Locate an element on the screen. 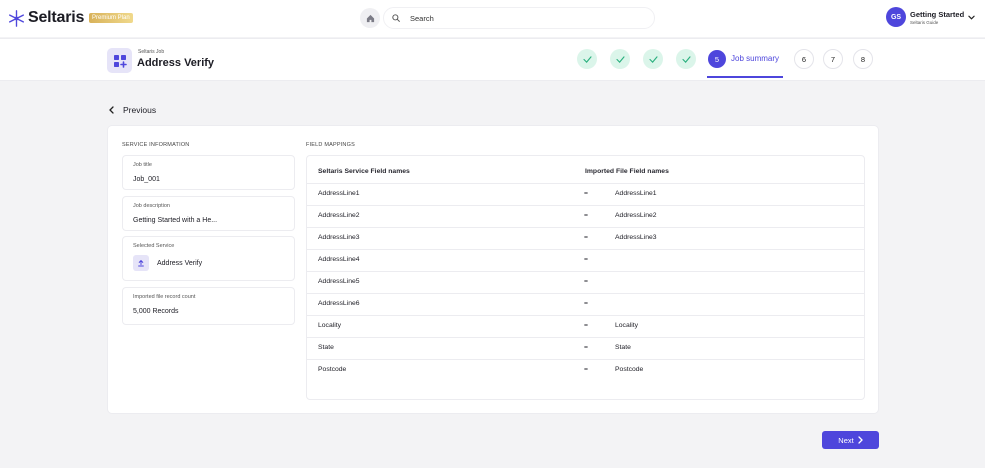 Image resolution: width=985 pixels, height=468 pixels. record-count-value: 5,000 Records is located at coordinates (156, 311).